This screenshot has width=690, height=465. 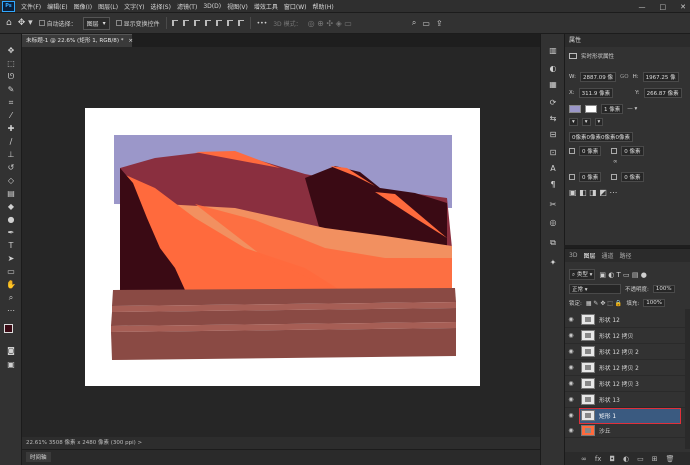 What do you see at coordinates (654, 303) in the screenshot?
I see `fill-field: 100%` at bounding box center [654, 303].